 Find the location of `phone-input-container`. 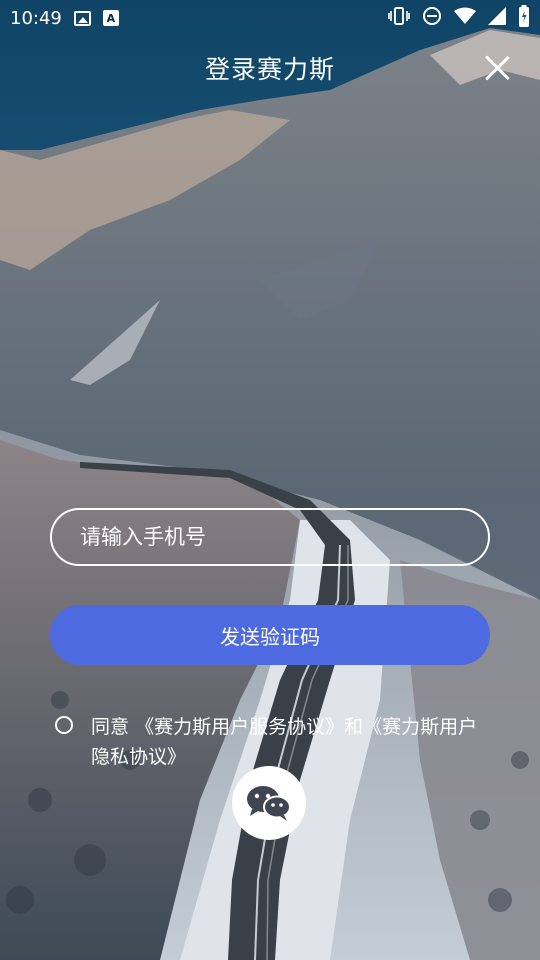

phone-input-container is located at coordinates (270, 537).